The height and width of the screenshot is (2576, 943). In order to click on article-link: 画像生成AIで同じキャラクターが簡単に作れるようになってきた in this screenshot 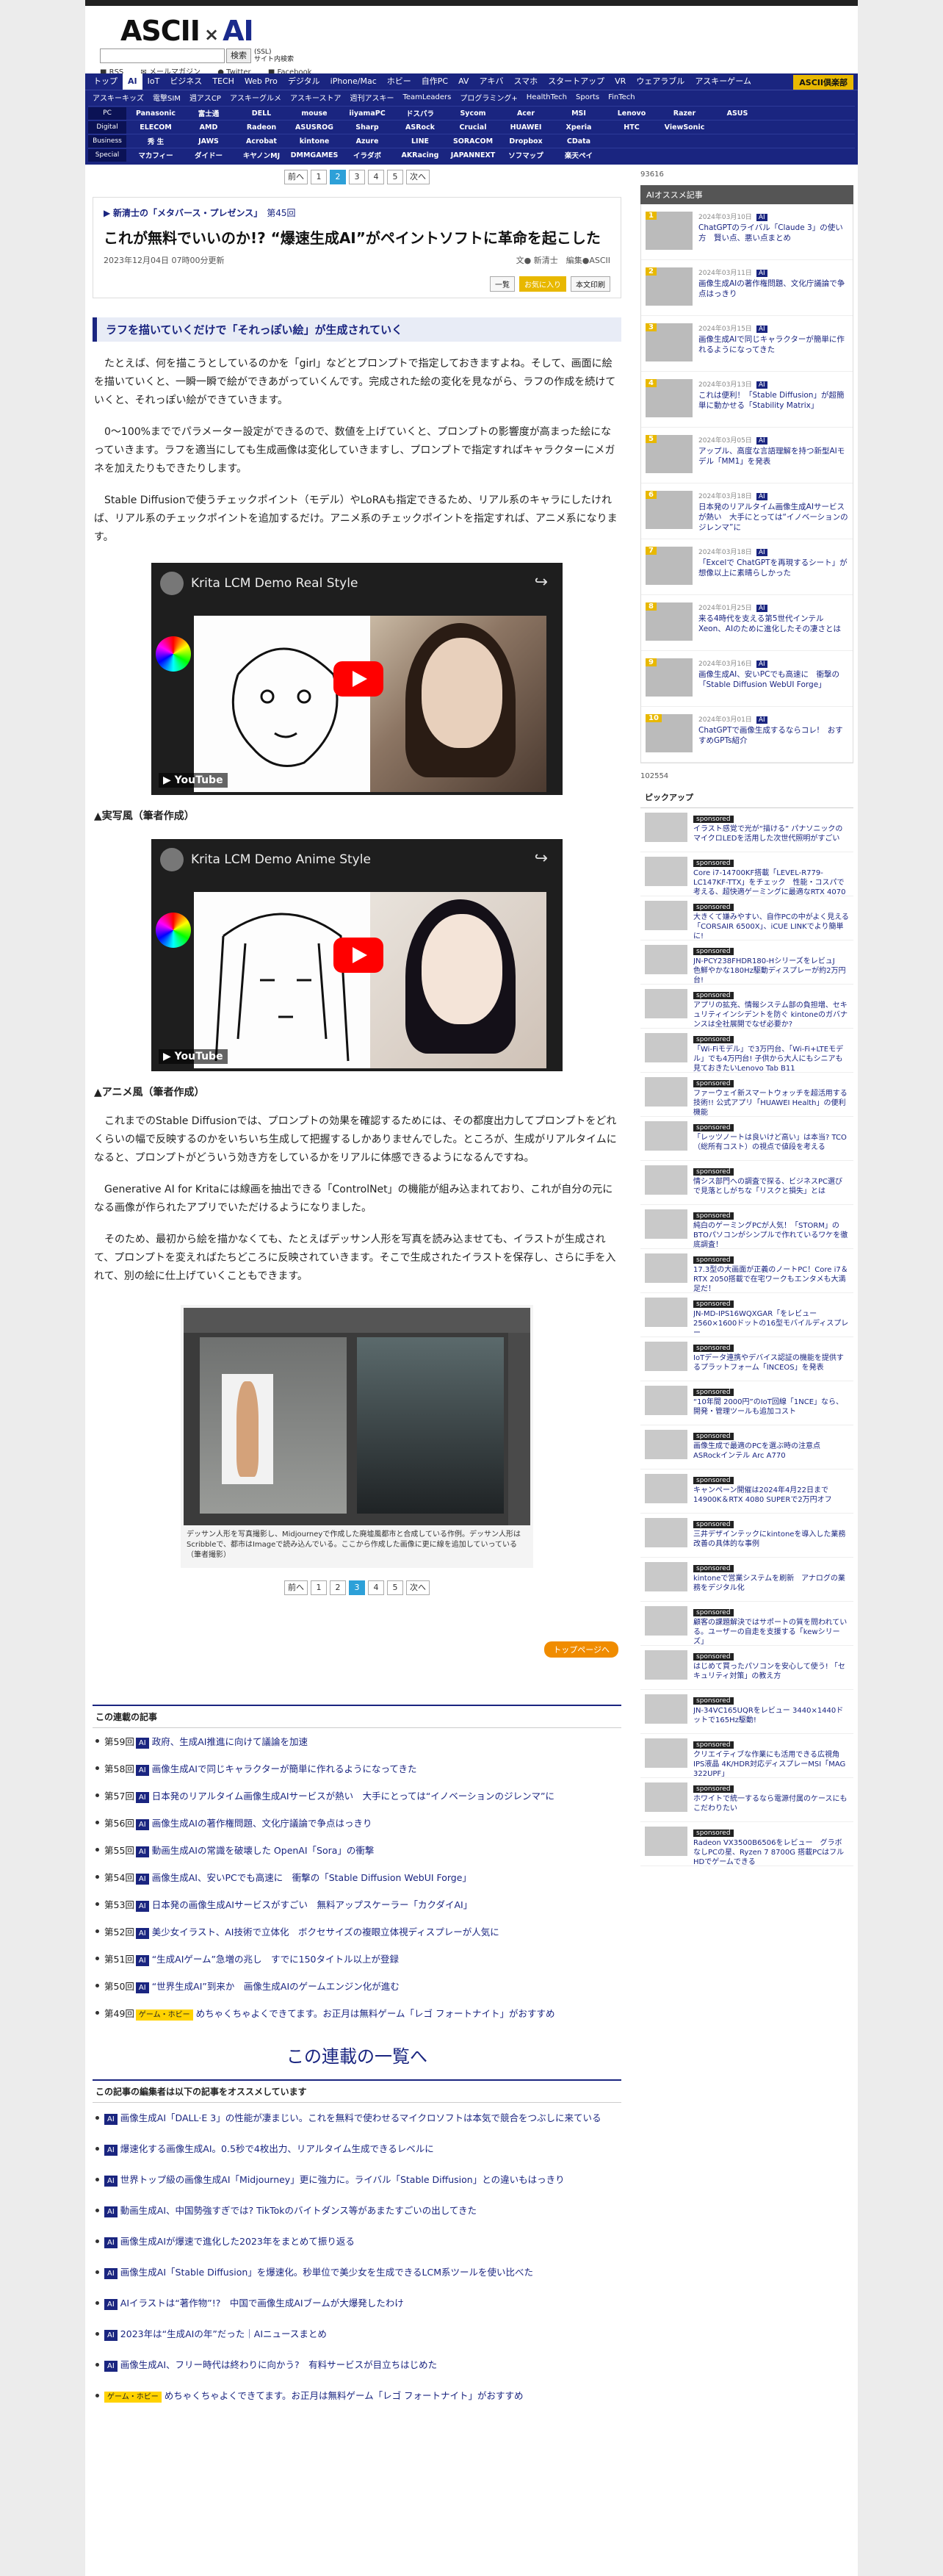, I will do `click(284, 1768)`.